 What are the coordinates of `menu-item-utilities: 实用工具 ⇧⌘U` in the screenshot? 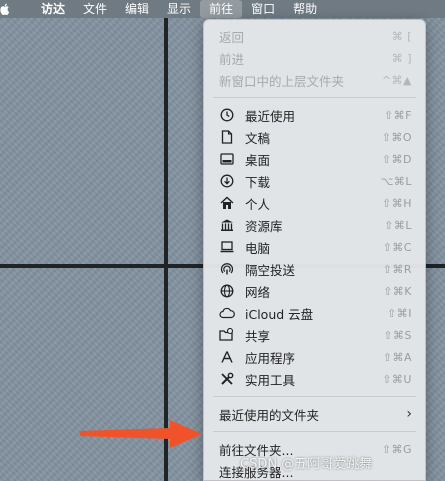 It's located at (314, 379).